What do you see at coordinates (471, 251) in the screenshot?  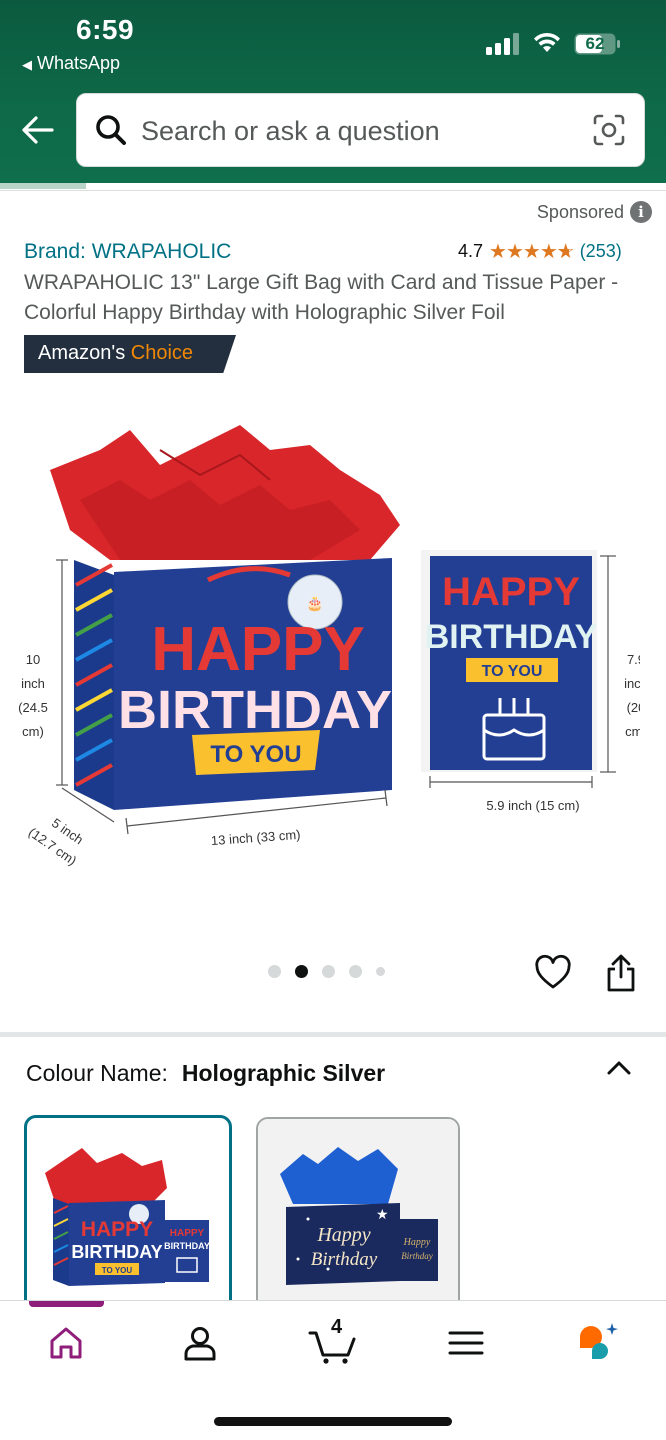 I see `rating-value: 4.7` at bounding box center [471, 251].